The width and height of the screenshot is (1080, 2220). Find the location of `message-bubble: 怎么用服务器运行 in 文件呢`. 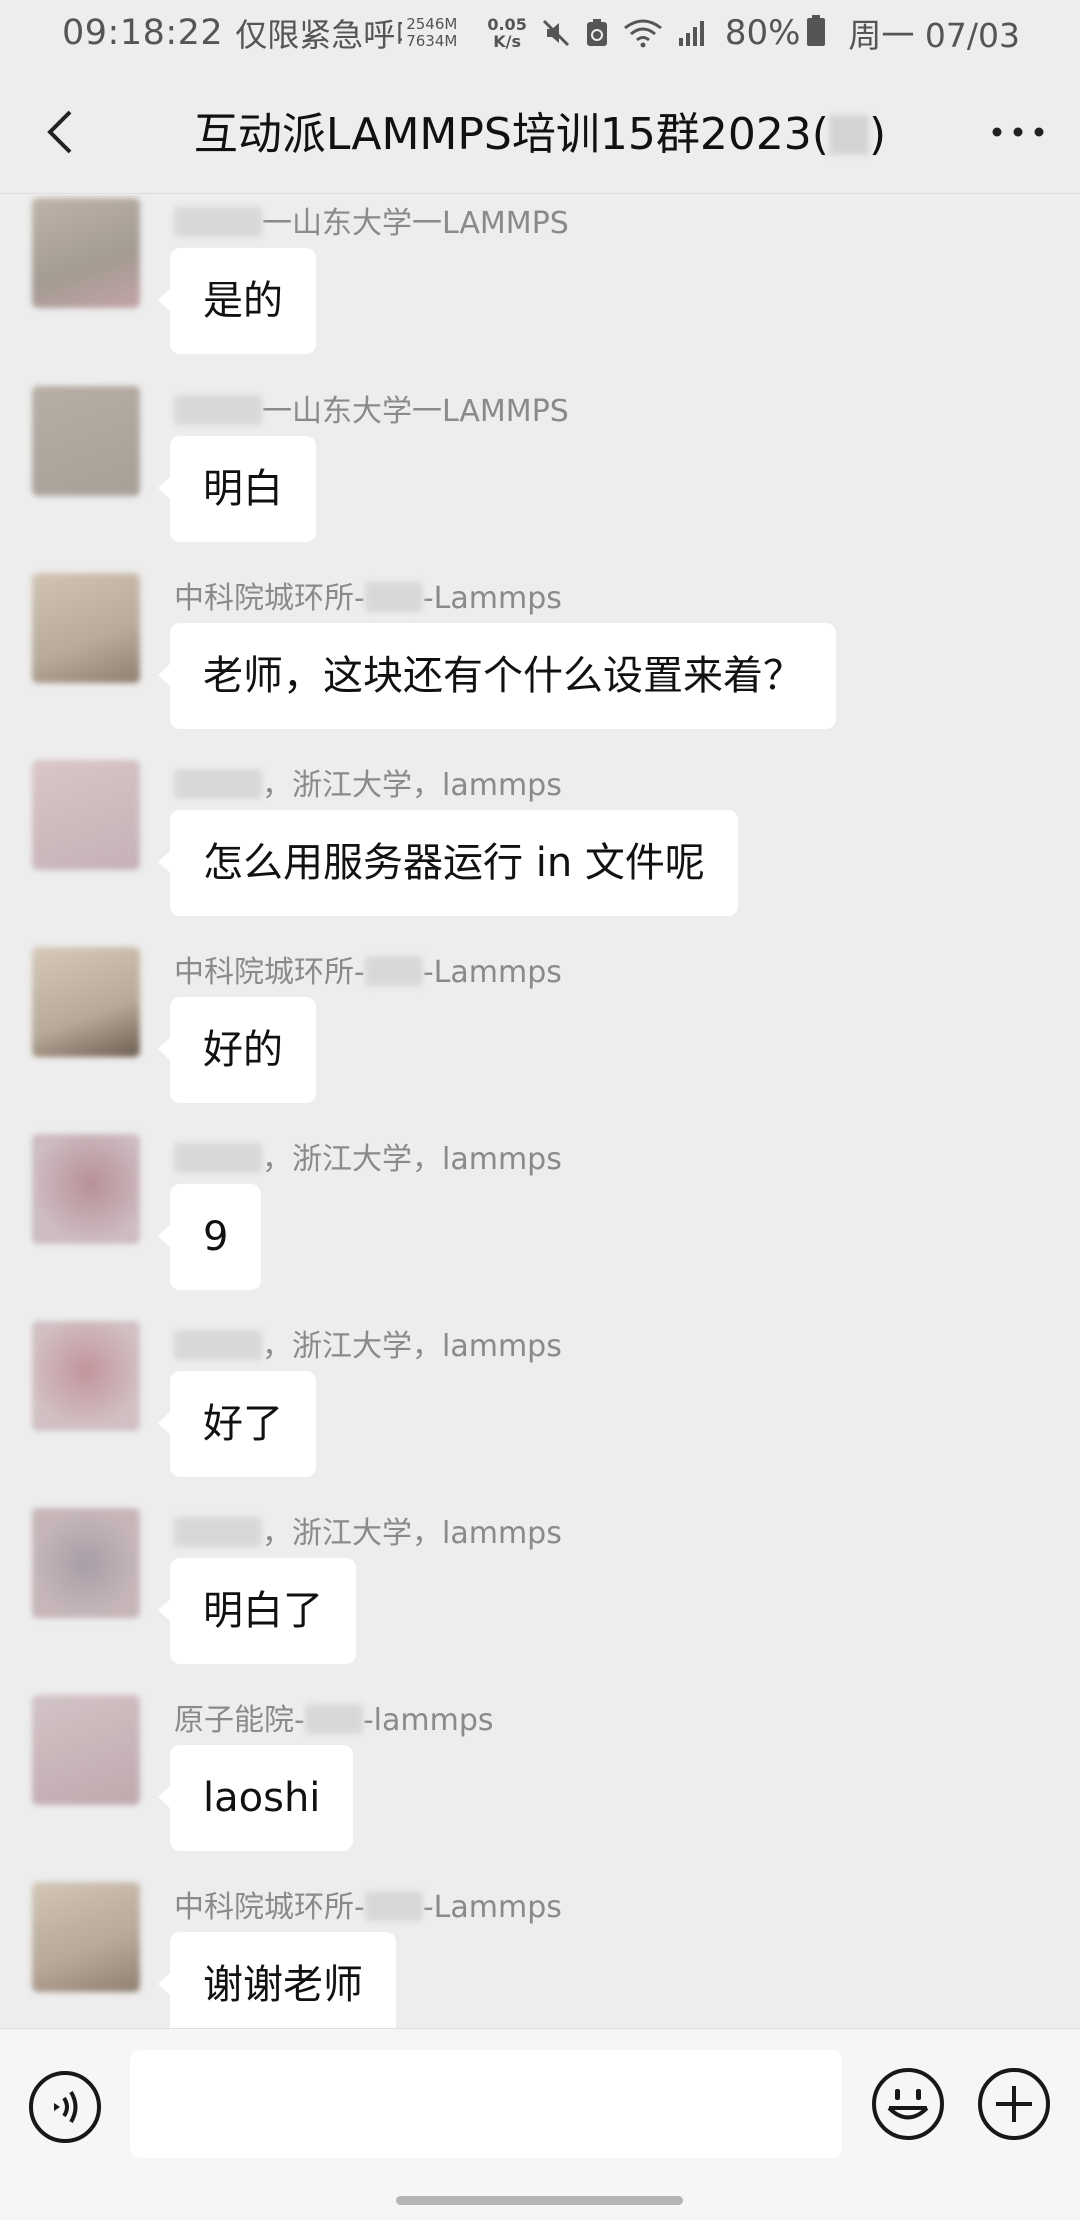

message-bubble: 怎么用服务器运行 in 文件呢 is located at coordinates (448, 863).